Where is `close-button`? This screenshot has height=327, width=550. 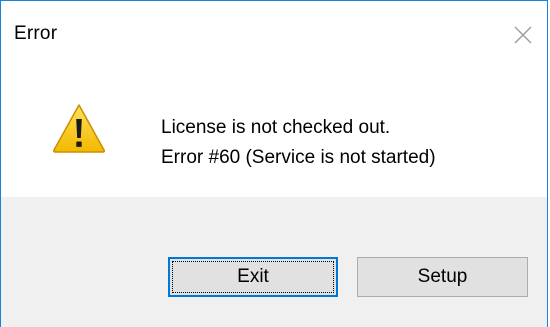
close-button is located at coordinates (523, 35).